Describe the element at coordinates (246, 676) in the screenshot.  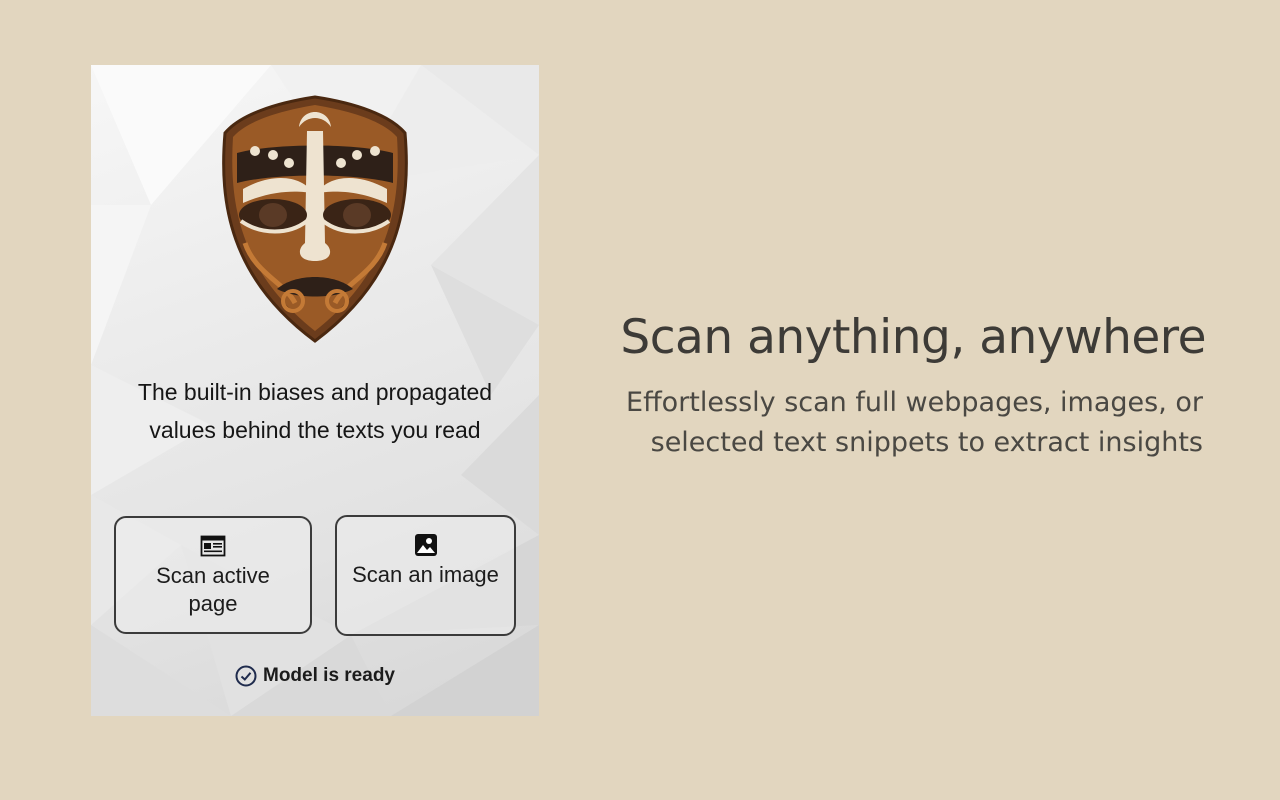
I see `check-circle-icon` at that location.